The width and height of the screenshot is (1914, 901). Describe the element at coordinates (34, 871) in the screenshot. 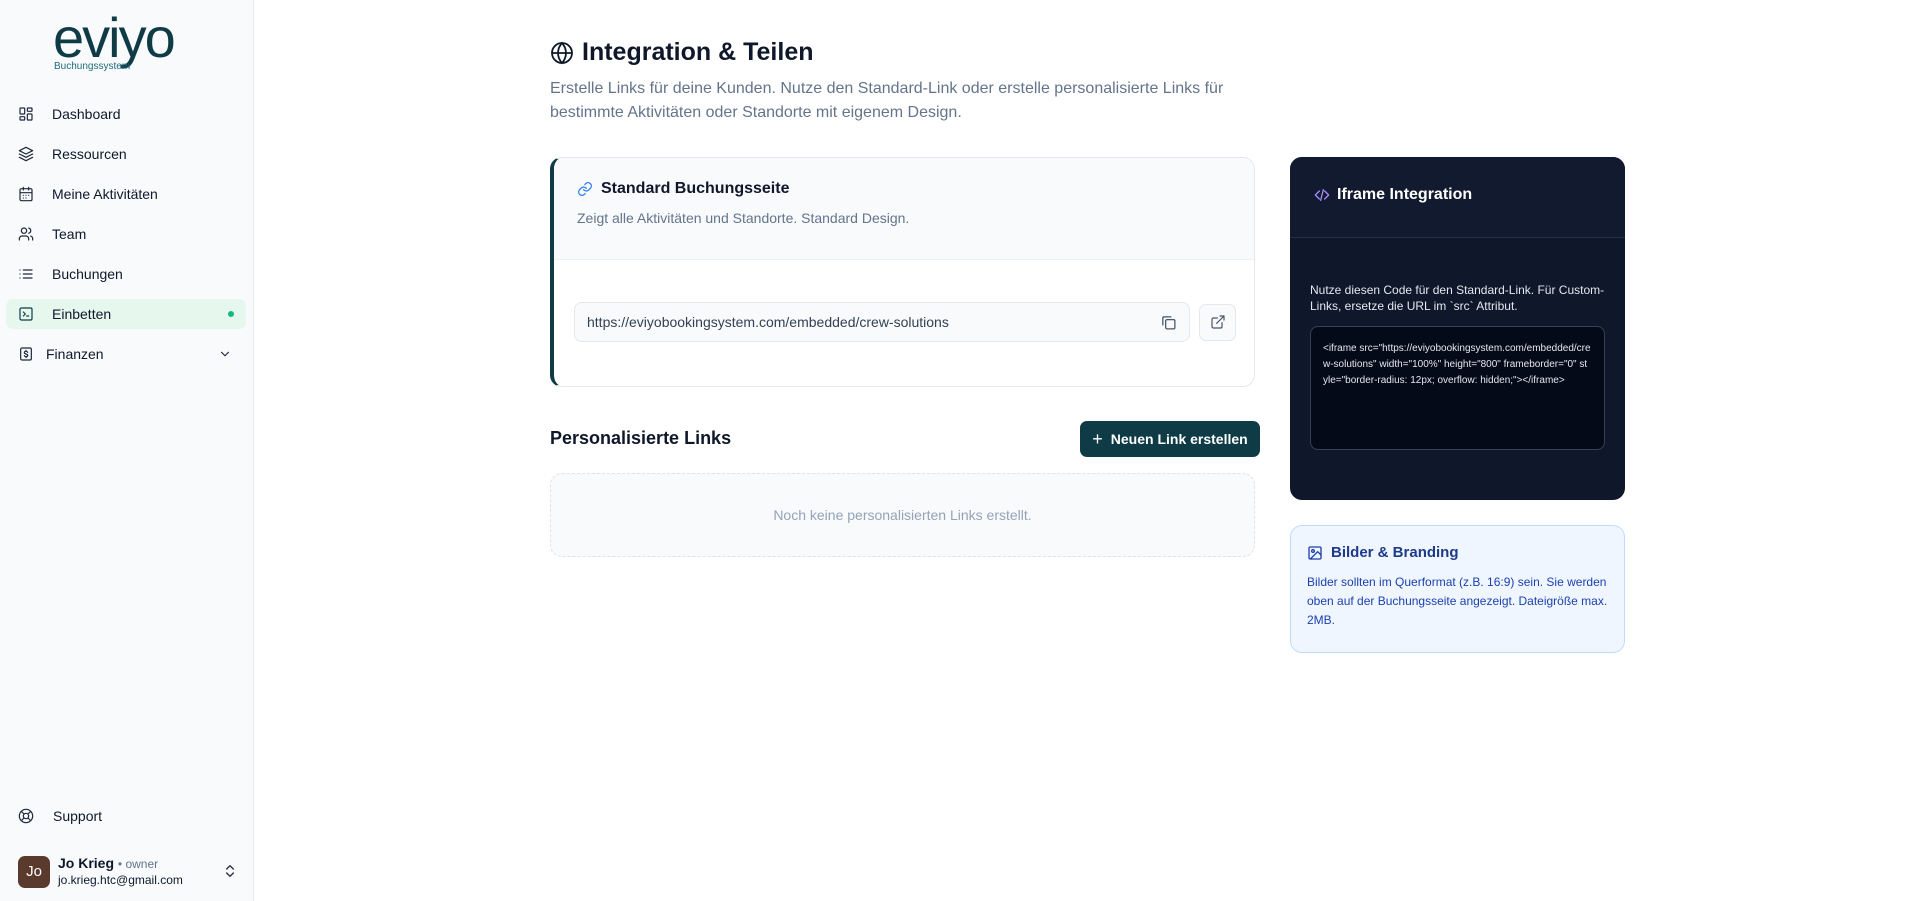

I see `avatar: Jo` at that location.